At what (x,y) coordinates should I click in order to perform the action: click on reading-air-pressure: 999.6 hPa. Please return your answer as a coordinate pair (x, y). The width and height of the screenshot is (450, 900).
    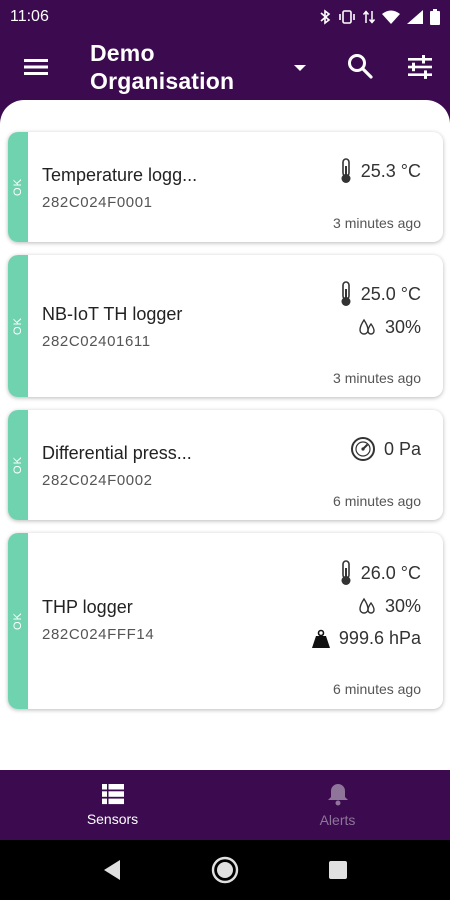
    Looking at the image, I should click on (366, 638).